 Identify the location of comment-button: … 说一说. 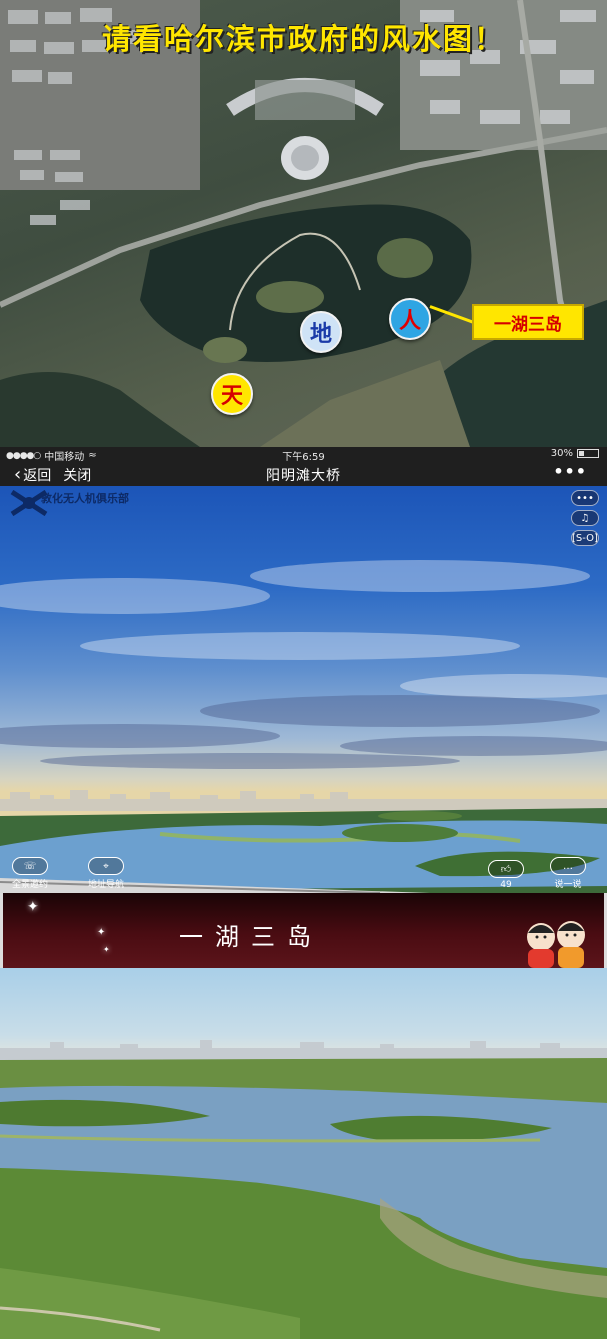
(568, 873).